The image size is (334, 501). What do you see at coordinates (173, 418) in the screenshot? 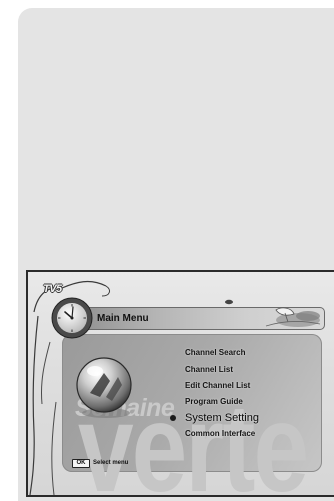
I see `bullet-icon` at bounding box center [173, 418].